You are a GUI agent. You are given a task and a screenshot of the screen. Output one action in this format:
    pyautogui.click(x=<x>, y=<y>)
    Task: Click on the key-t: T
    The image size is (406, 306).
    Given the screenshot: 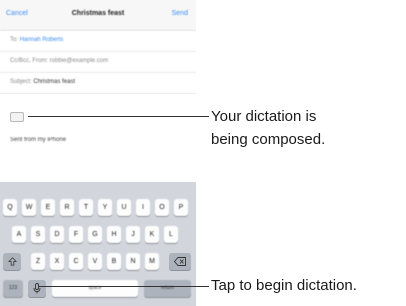 What is the action you would take?
    pyautogui.click(x=86, y=207)
    